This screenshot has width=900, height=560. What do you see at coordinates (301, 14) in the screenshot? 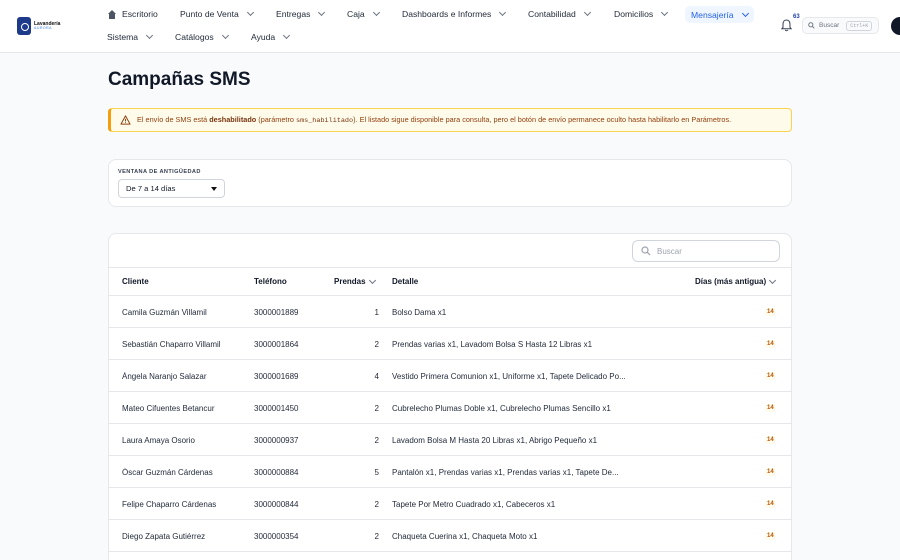
I see `nav-entregas: Entregas` at bounding box center [301, 14].